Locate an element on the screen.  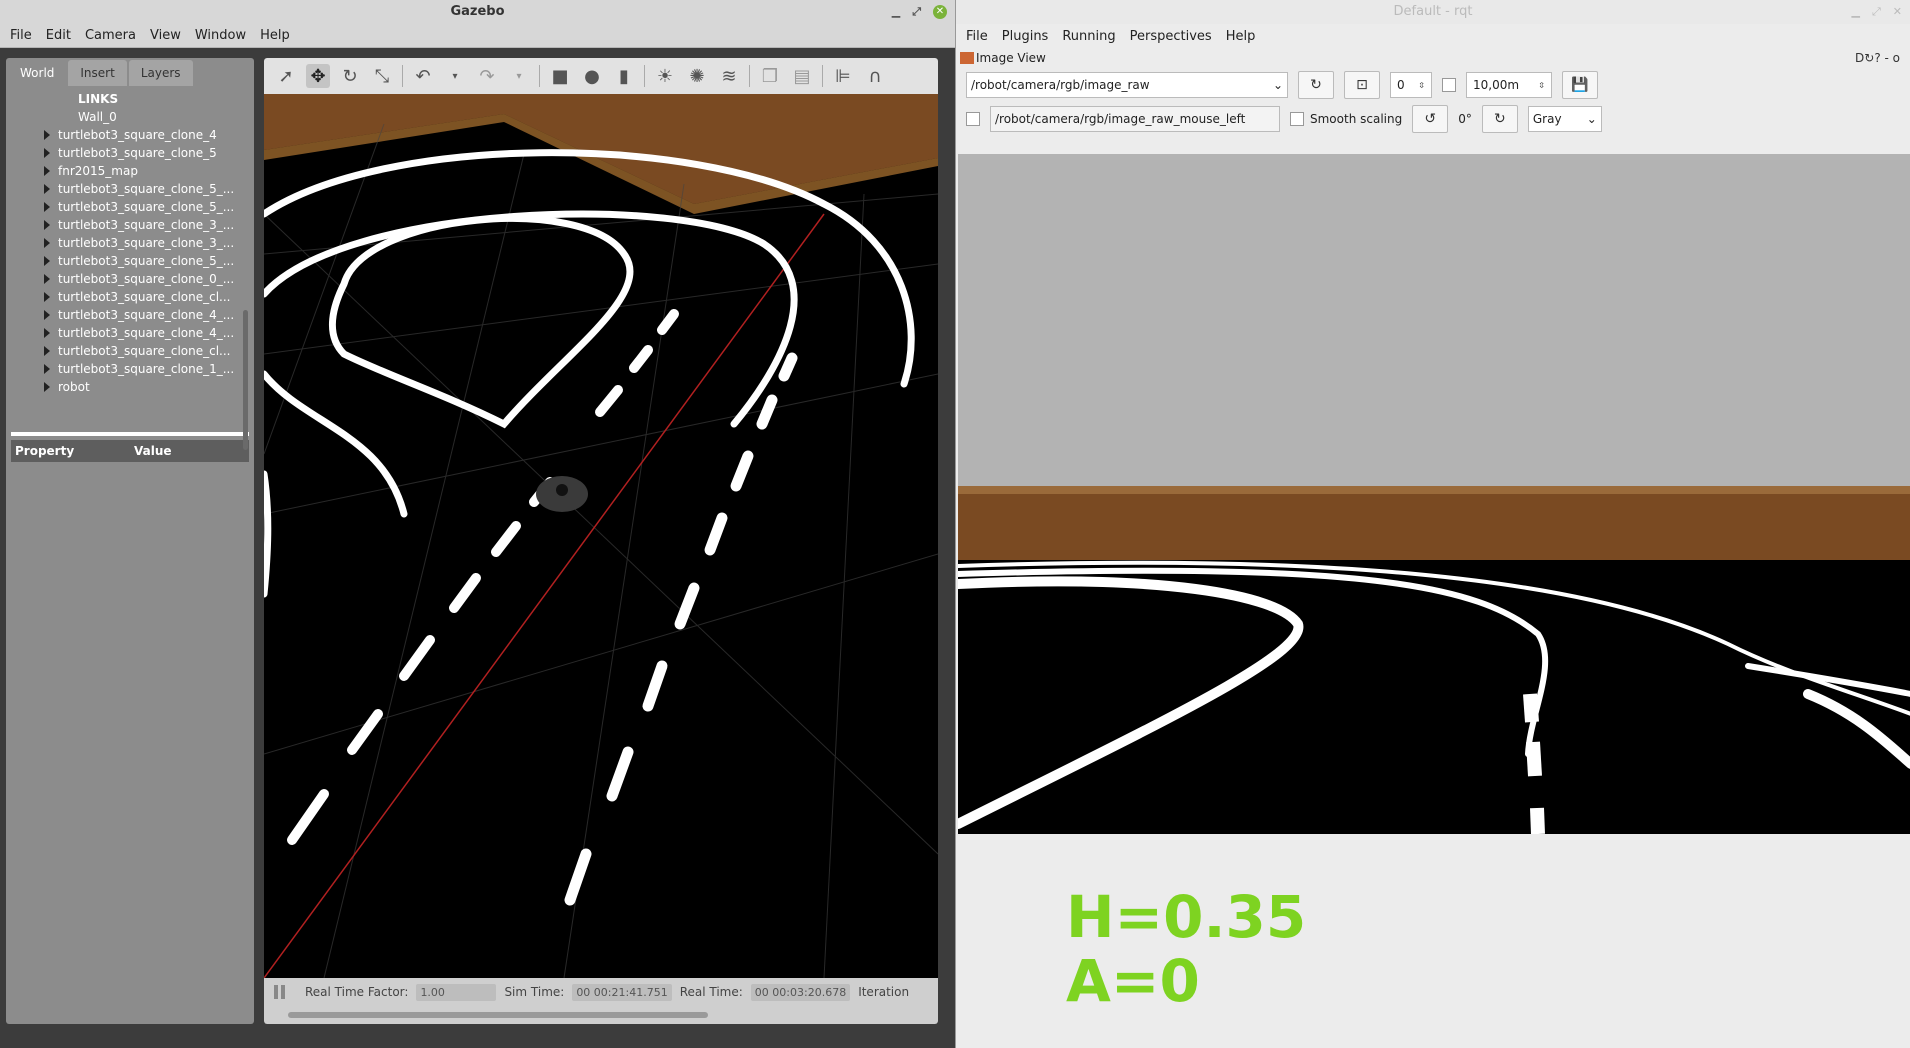
directional-light-icon: ≋ is located at coordinates (729, 76).